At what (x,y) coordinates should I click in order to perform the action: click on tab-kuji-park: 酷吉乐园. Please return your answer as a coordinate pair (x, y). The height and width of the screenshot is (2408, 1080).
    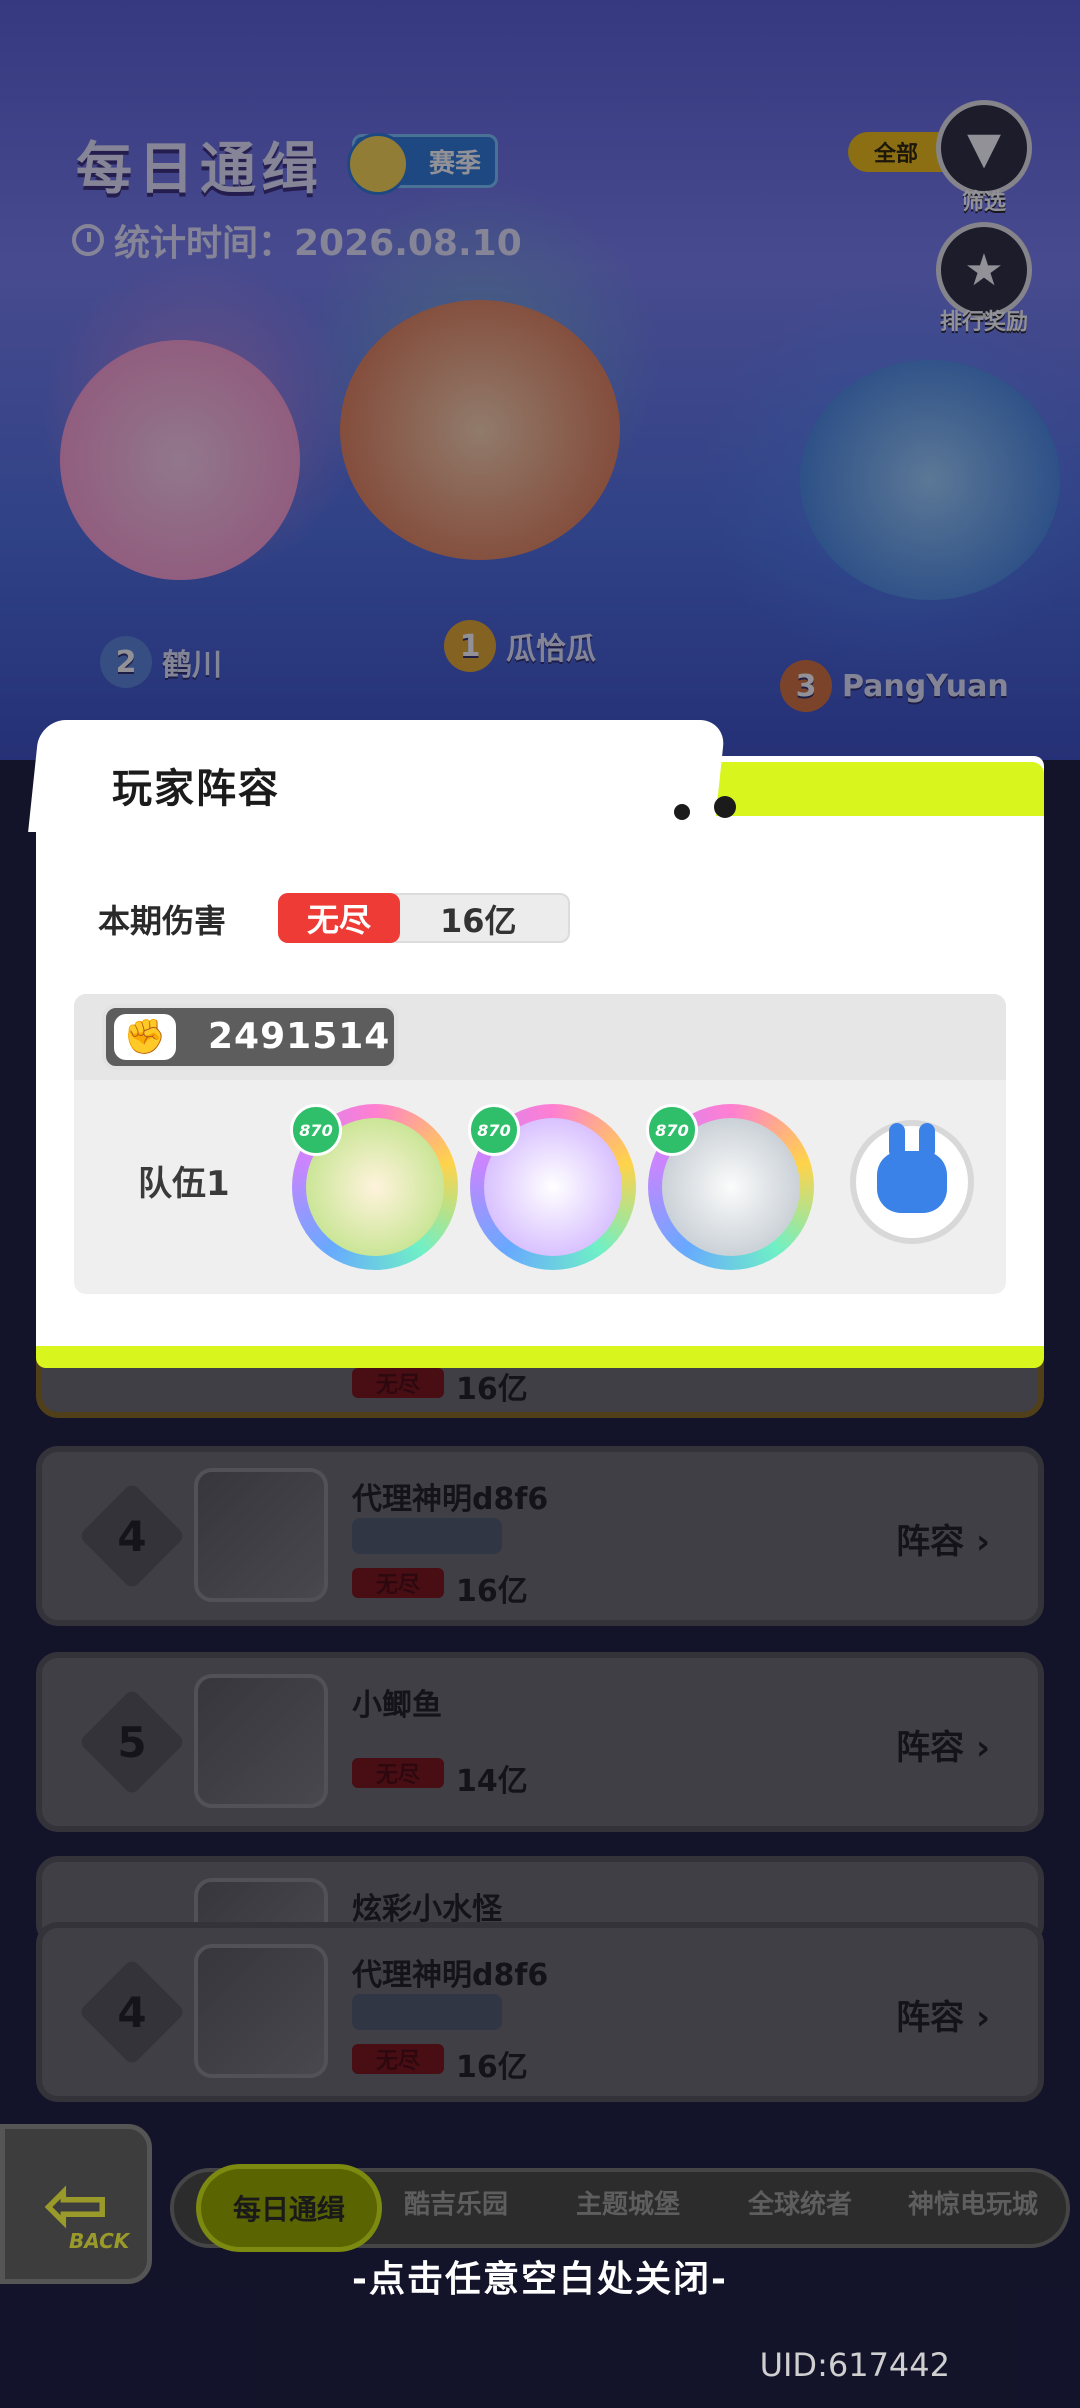
    Looking at the image, I should click on (456, 2202).